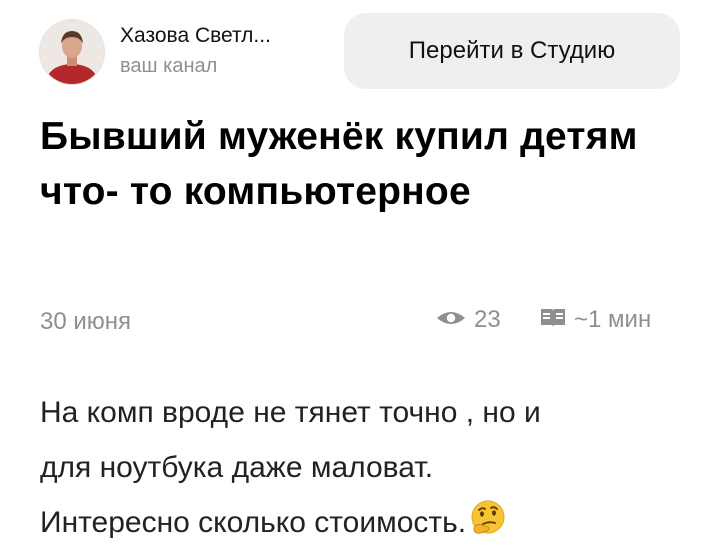 The width and height of the screenshot is (720, 552). What do you see at coordinates (512, 51) in the screenshot?
I see `go-to-studio-button: Перейти в Студию` at bounding box center [512, 51].